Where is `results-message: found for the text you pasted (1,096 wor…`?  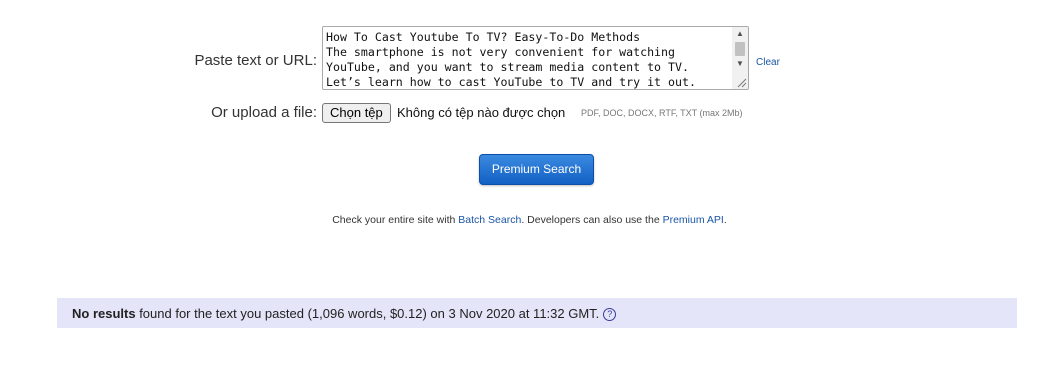 results-message: found for the text you pasted (1,096 wor… is located at coordinates (367, 313).